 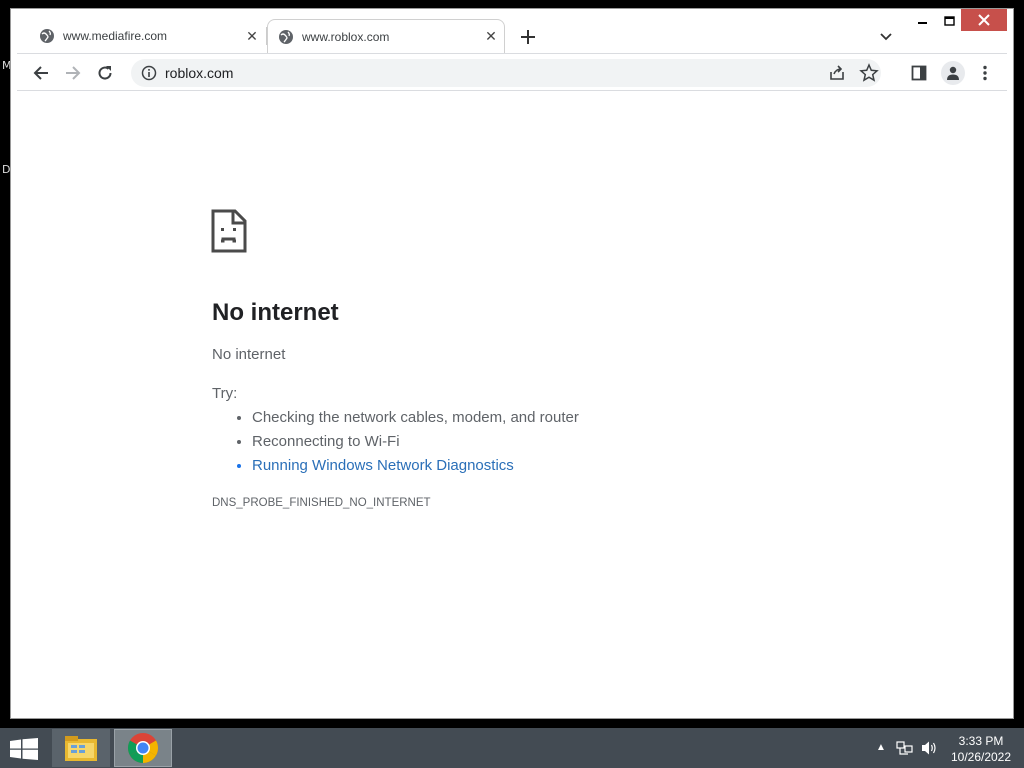 I want to click on clock-date: 10/26/2022, so click(x=981, y=757).